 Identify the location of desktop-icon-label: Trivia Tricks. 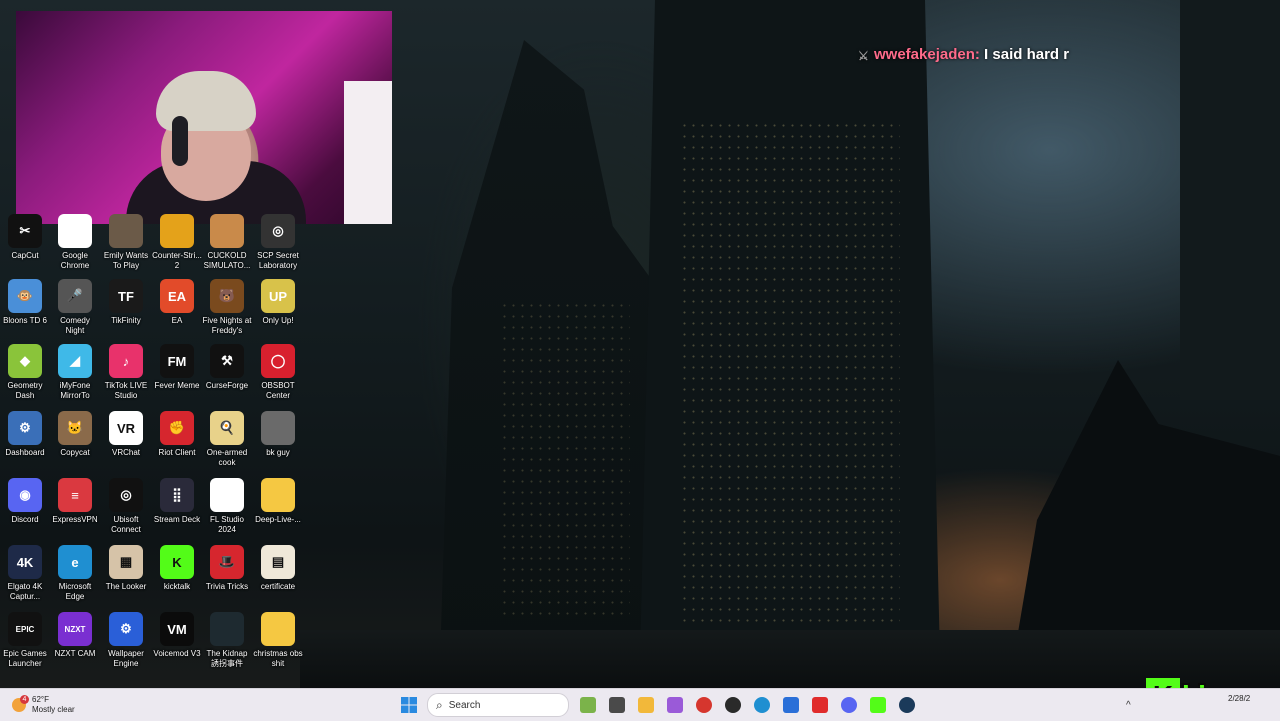
(227, 586).